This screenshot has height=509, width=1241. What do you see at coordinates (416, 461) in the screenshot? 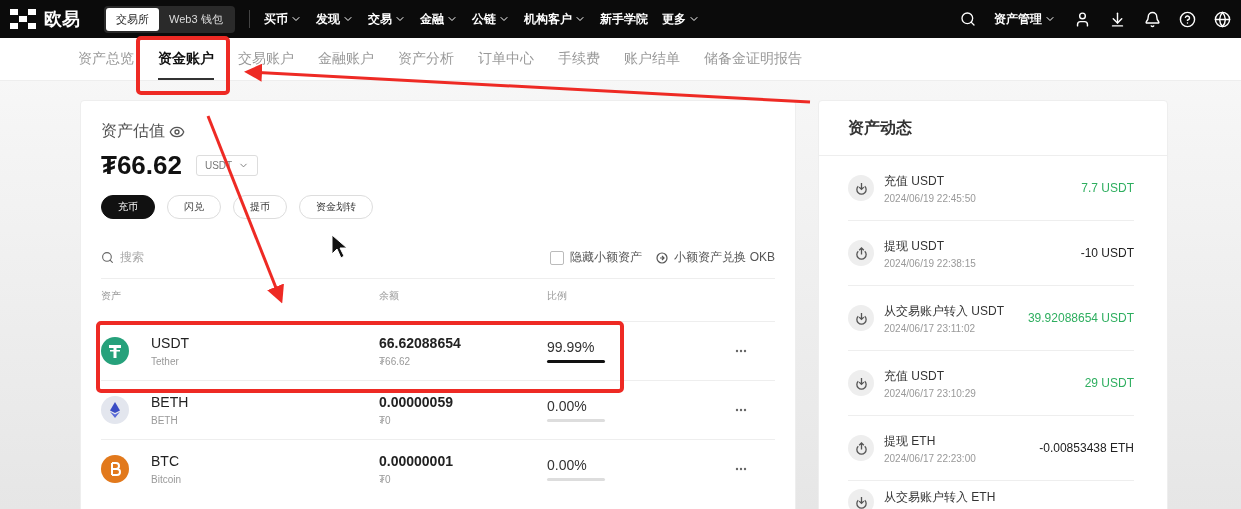
I see `balance-amount: 0.00000001` at bounding box center [416, 461].